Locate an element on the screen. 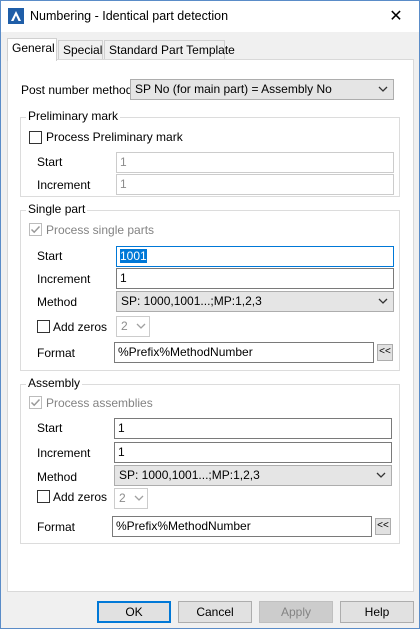 Image resolution: width=420 pixels, height=629 pixels. close-icon: ✕ is located at coordinates (396, 16).